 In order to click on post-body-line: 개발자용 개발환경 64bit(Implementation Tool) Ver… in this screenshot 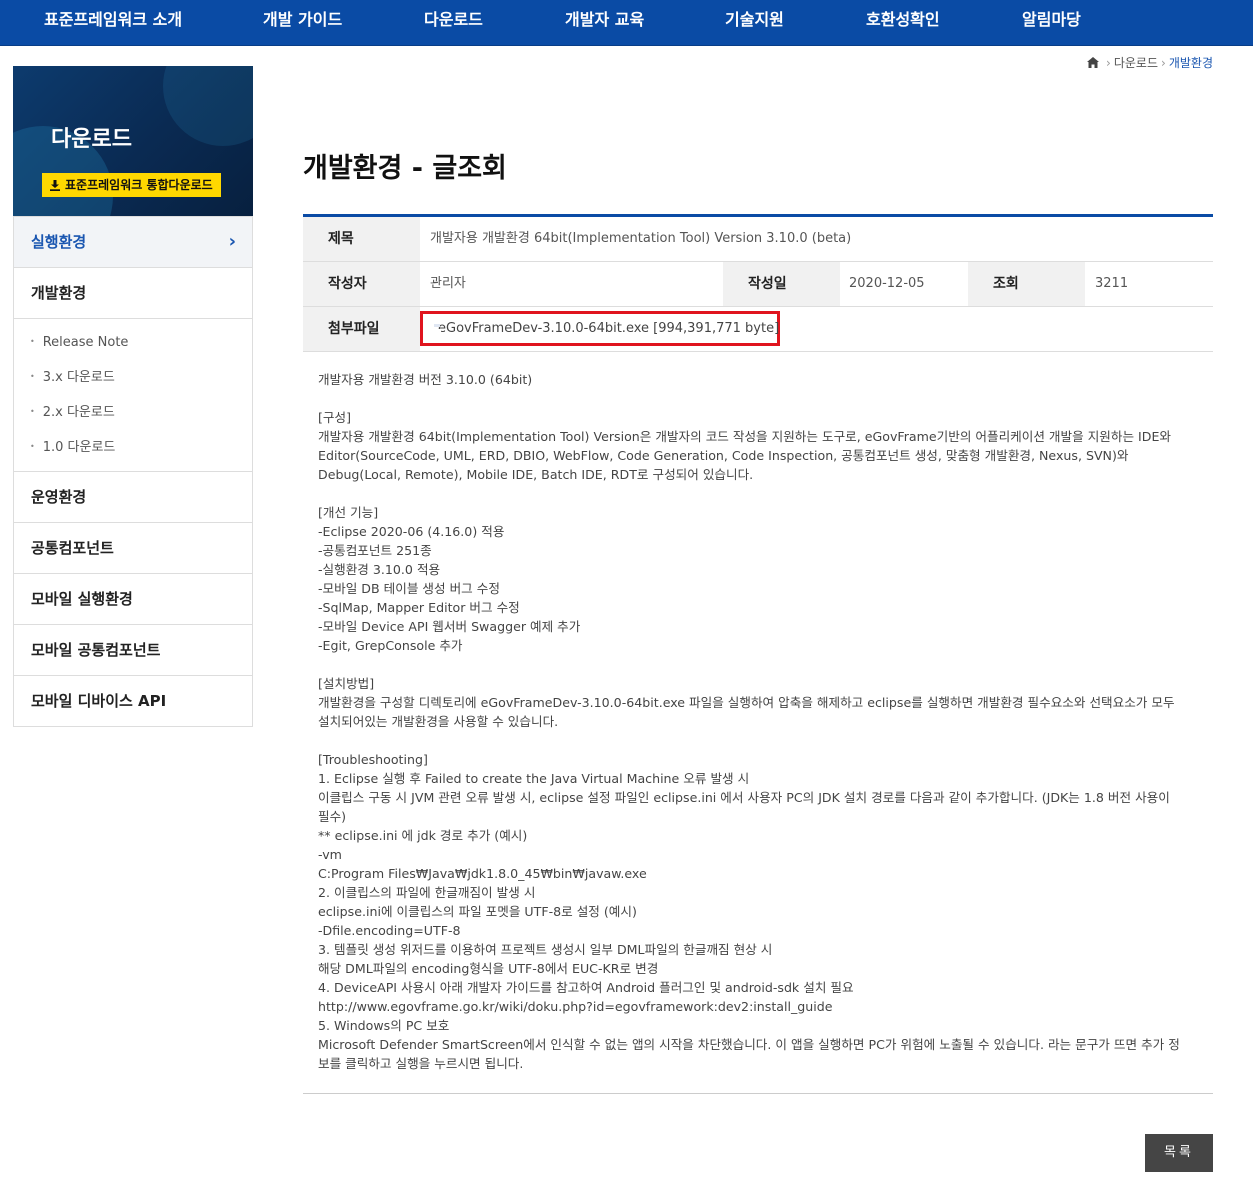, I will do `click(744, 436)`.